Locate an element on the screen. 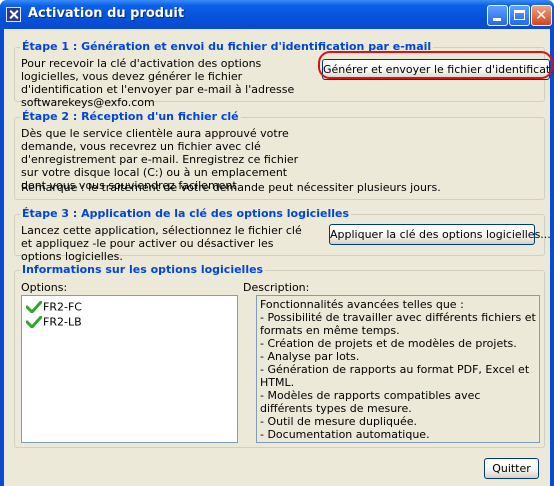 The image size is (554, 486). option-name: FR2-FC is located at coordinates (62, 307).